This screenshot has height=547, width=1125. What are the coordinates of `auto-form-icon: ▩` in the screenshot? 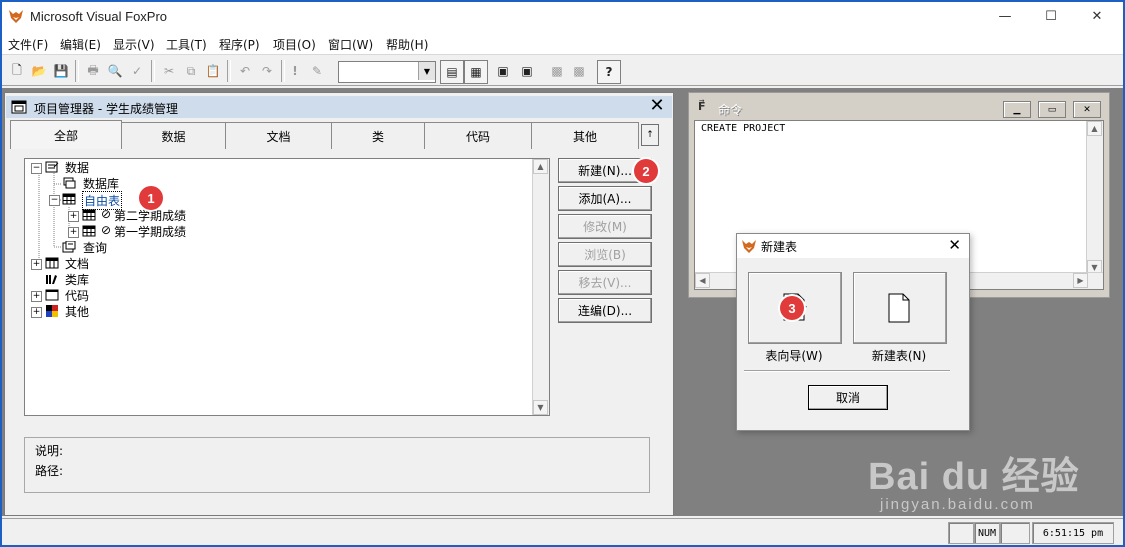 It's located at (557, 71).